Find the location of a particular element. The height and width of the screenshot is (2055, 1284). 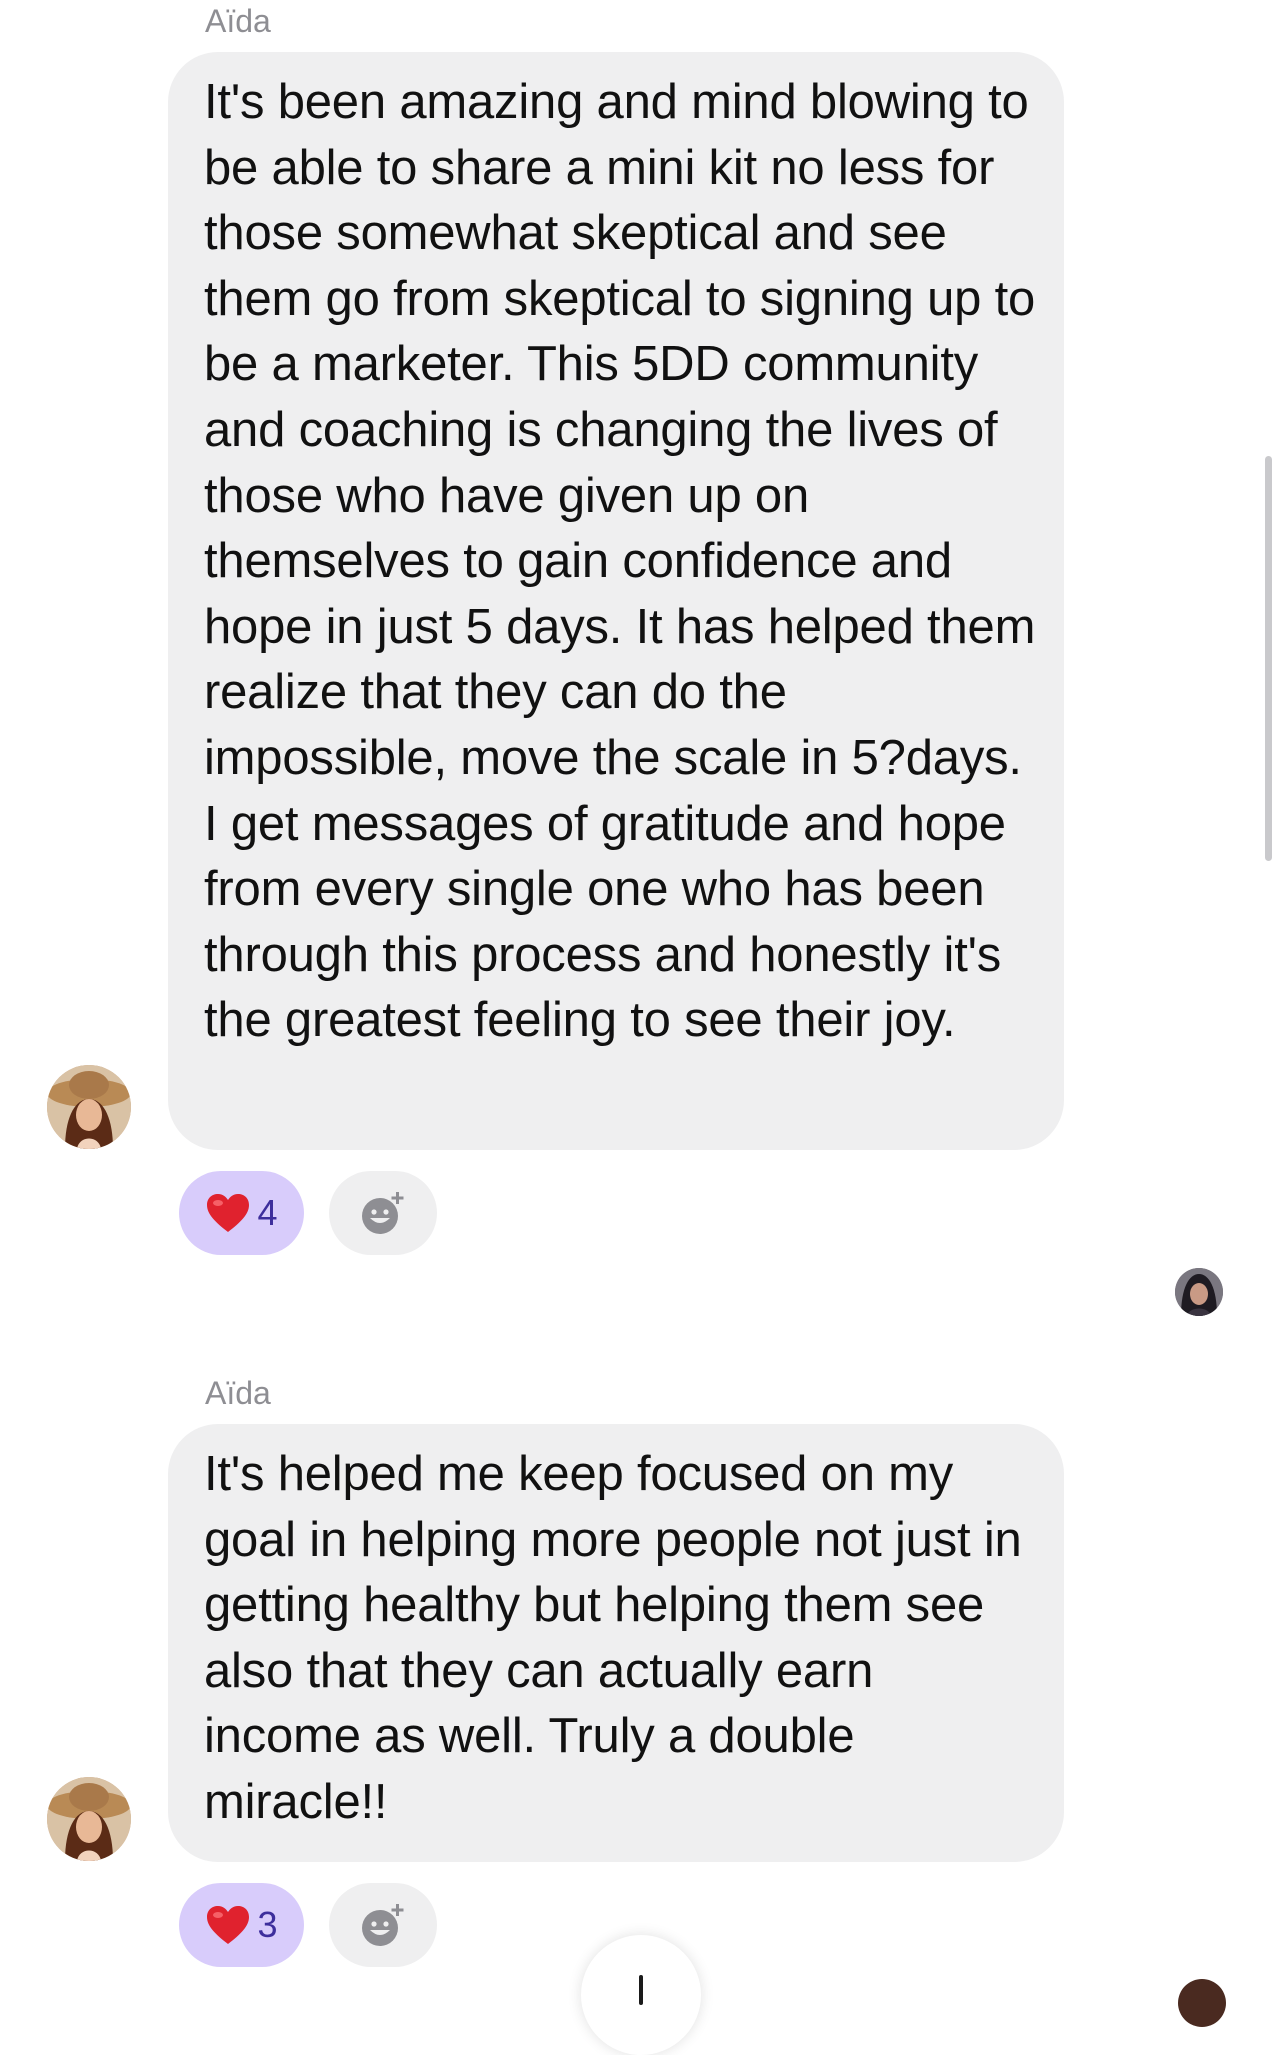

reaction-count: 3 is located at coordinates (267, 1924).